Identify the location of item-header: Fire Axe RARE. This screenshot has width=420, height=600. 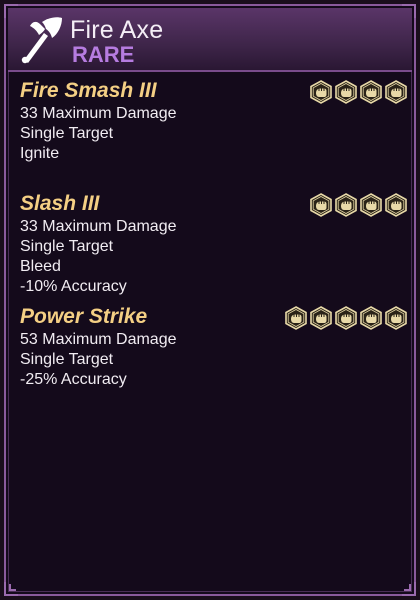
(210, 40).